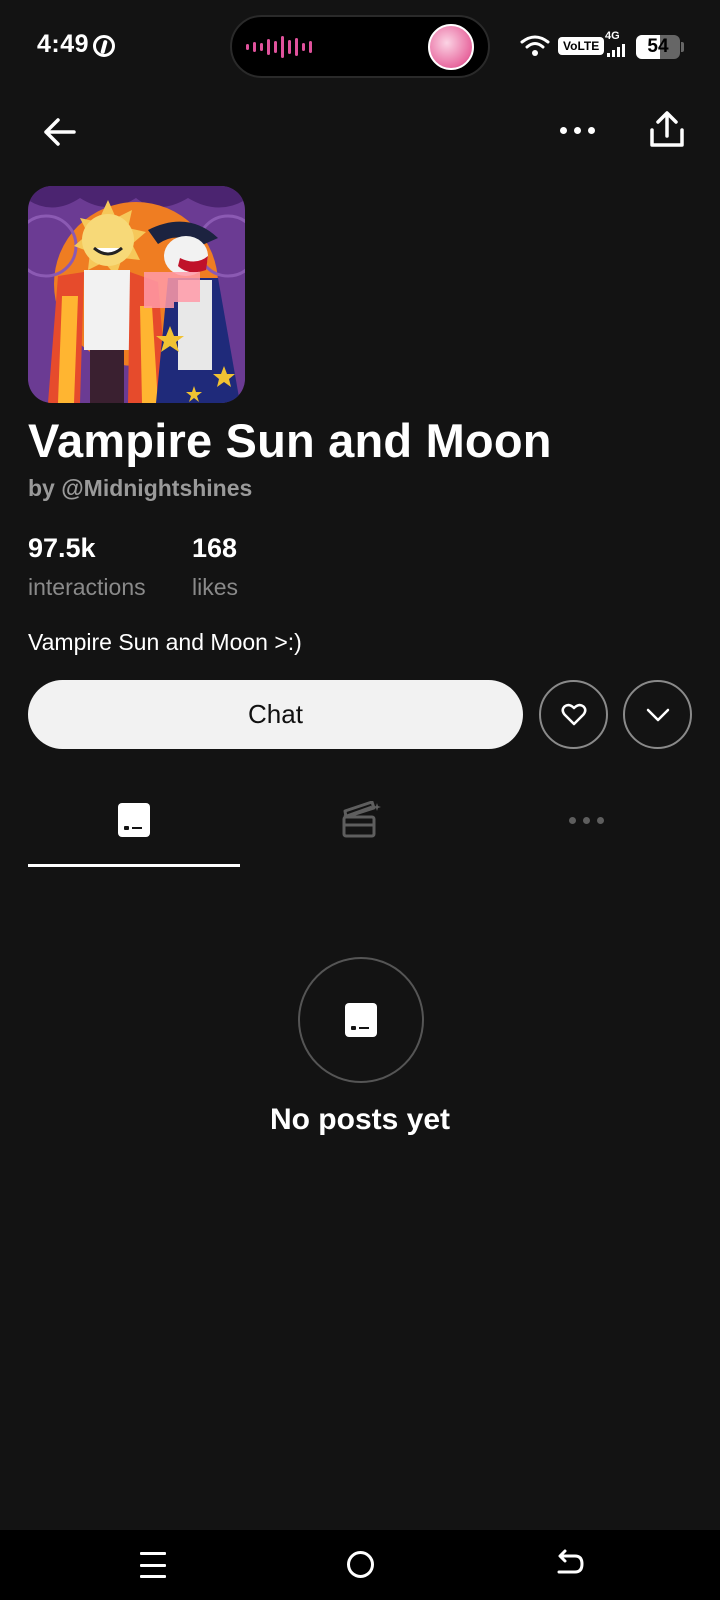 This screenshot has width=720, height=1600. I want to click on like-button, so click(573, 714).